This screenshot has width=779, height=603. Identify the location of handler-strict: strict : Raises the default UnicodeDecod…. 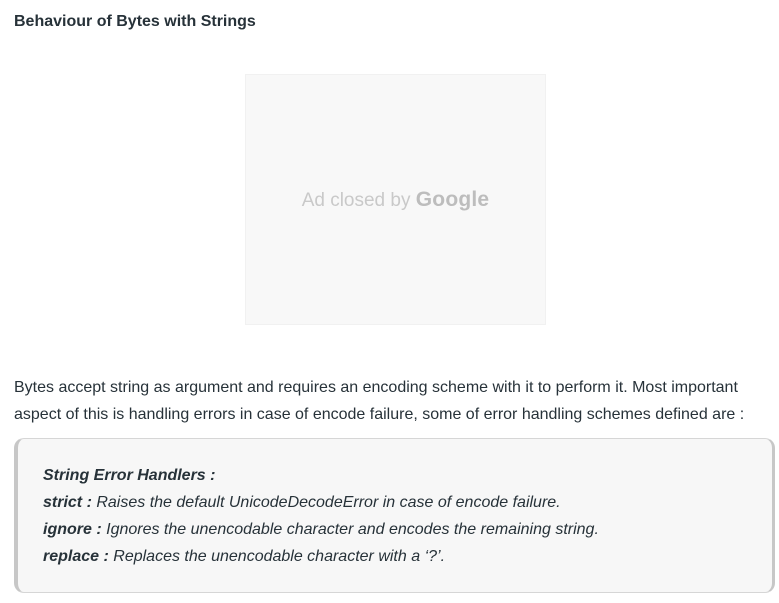
(407, 502).